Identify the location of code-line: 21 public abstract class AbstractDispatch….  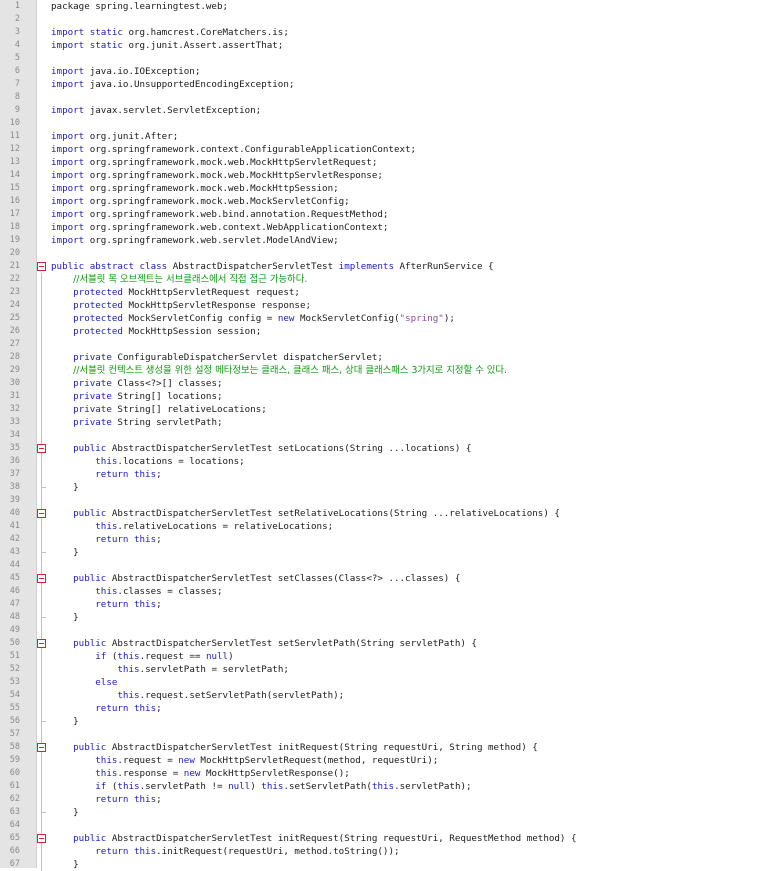
(384, 266).